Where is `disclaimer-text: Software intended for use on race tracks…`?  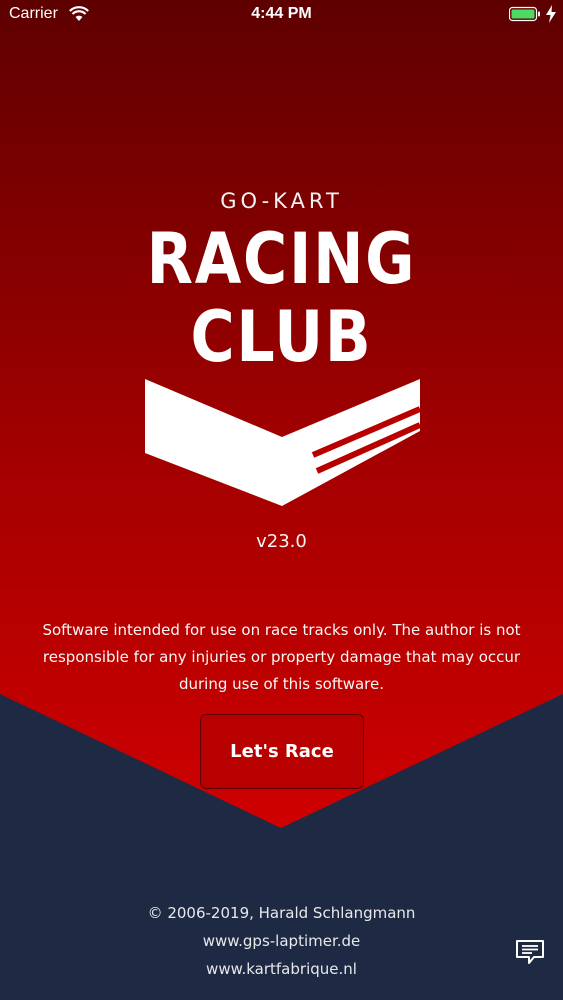 disclaimer-text: Software intended for use on race tracks… is located at coordinates (281, 657).